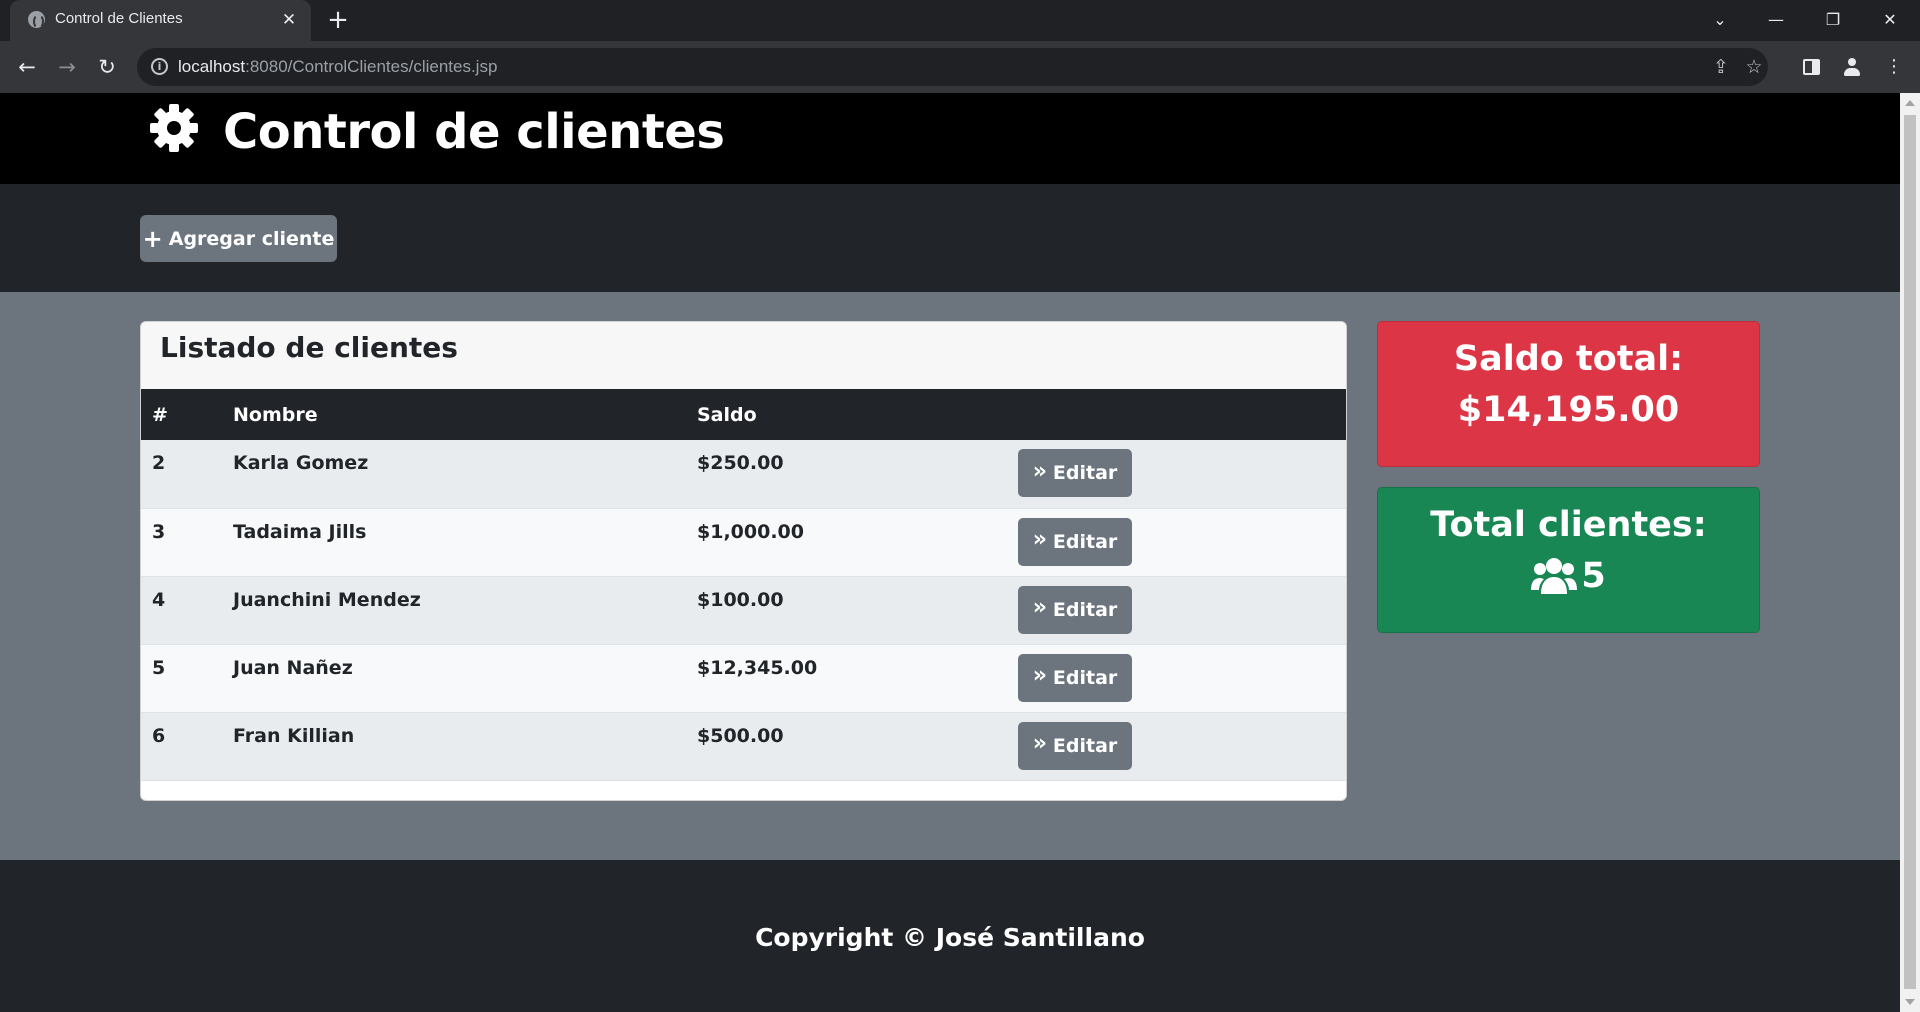  What do you see at coordinates (846, 414) in the screenshot?
I see `column-header-balance: Saldo` at bounding box center [846, 414].